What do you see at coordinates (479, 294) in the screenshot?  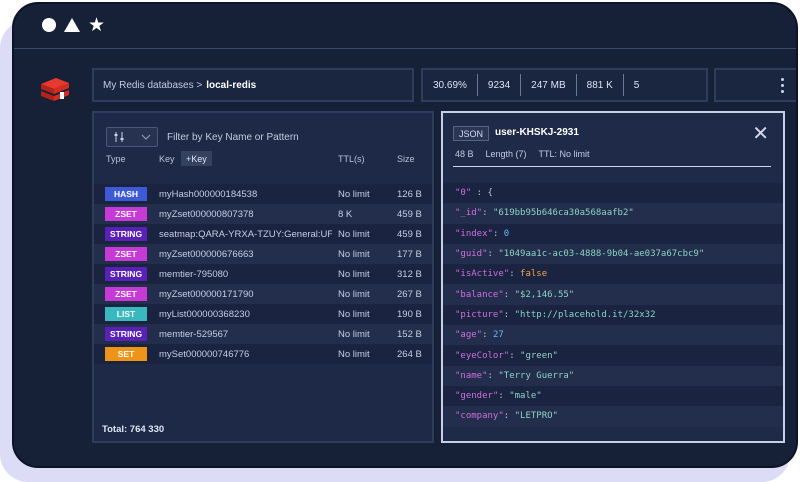 I see `json-key: "balance"` at bounding box center [479, 294].